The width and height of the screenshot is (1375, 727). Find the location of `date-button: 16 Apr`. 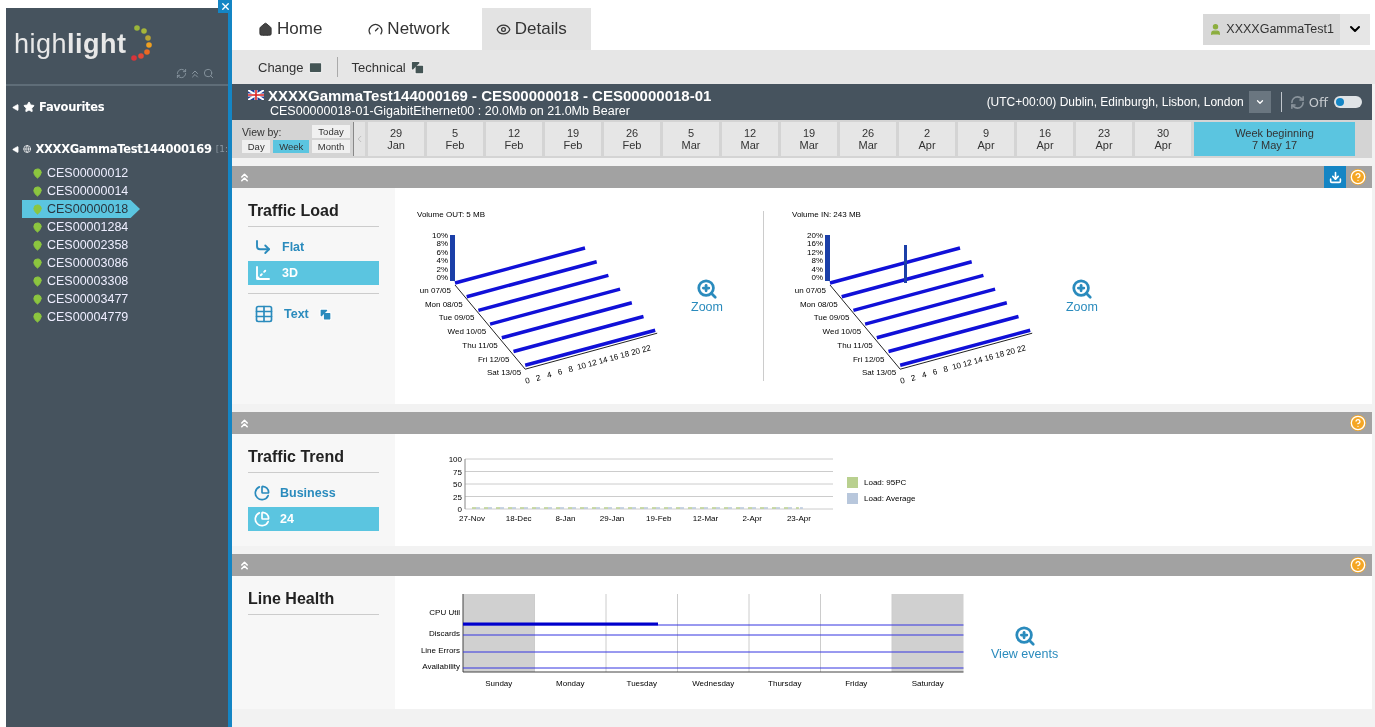

date-button: 16 Apr is located at coordinates (1045, 139).